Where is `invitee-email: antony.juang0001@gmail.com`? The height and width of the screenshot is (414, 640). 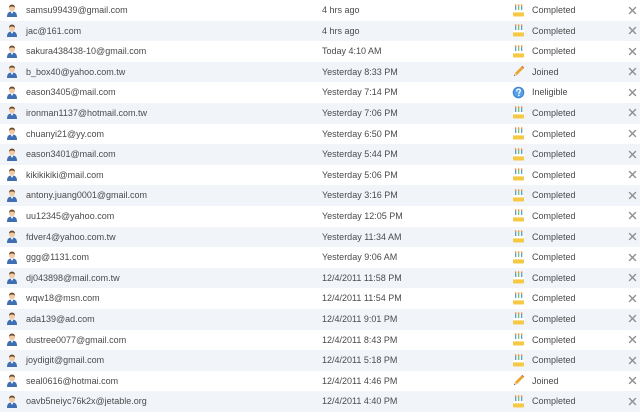 invitee-email: antony.juang0001@gmail.com is located at coordinates (87, 195).